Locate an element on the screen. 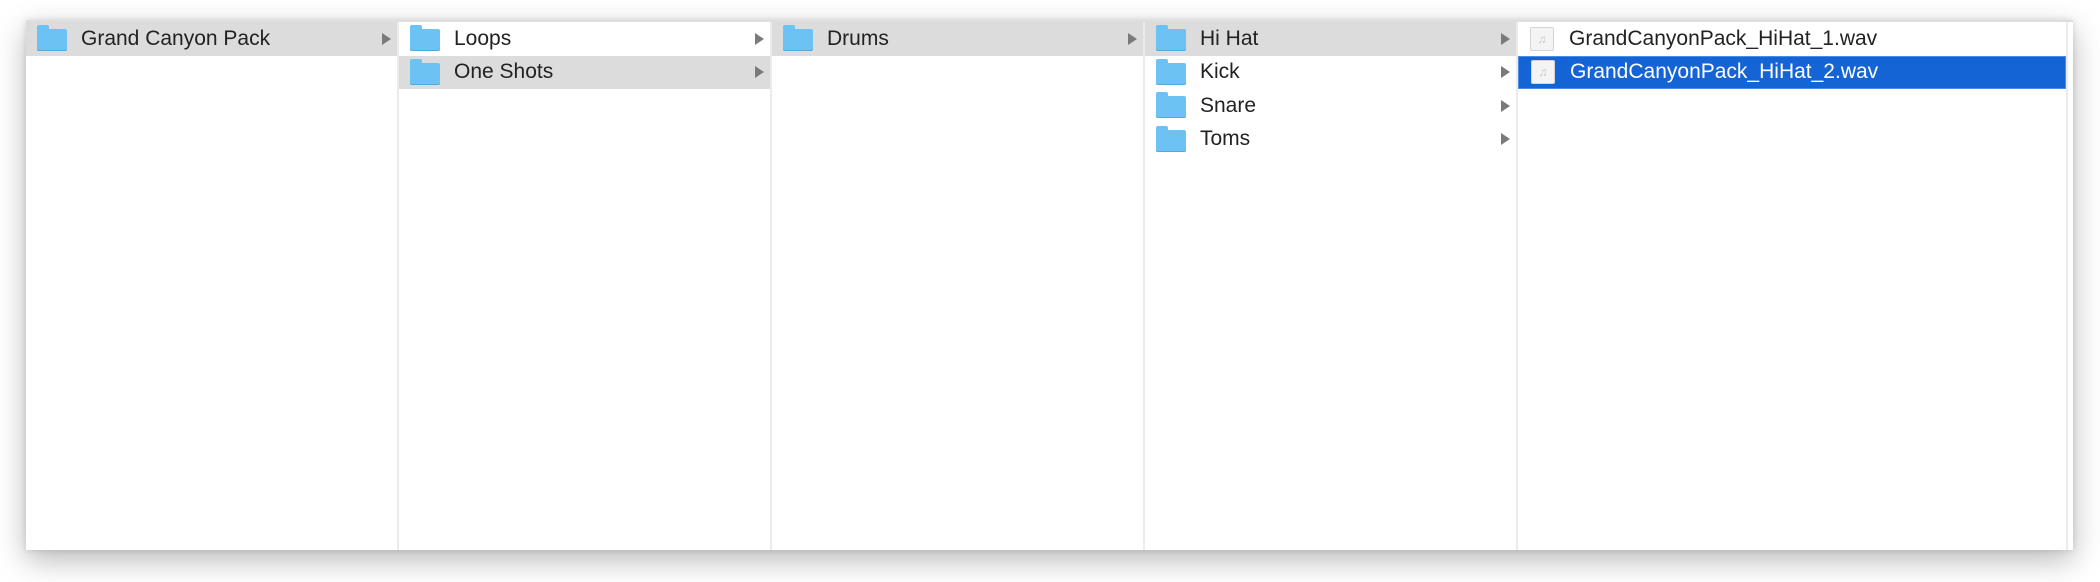 The height and width of the screenshot is (582, 2100). item-label: Snare is located at coordinates (1228, 105).